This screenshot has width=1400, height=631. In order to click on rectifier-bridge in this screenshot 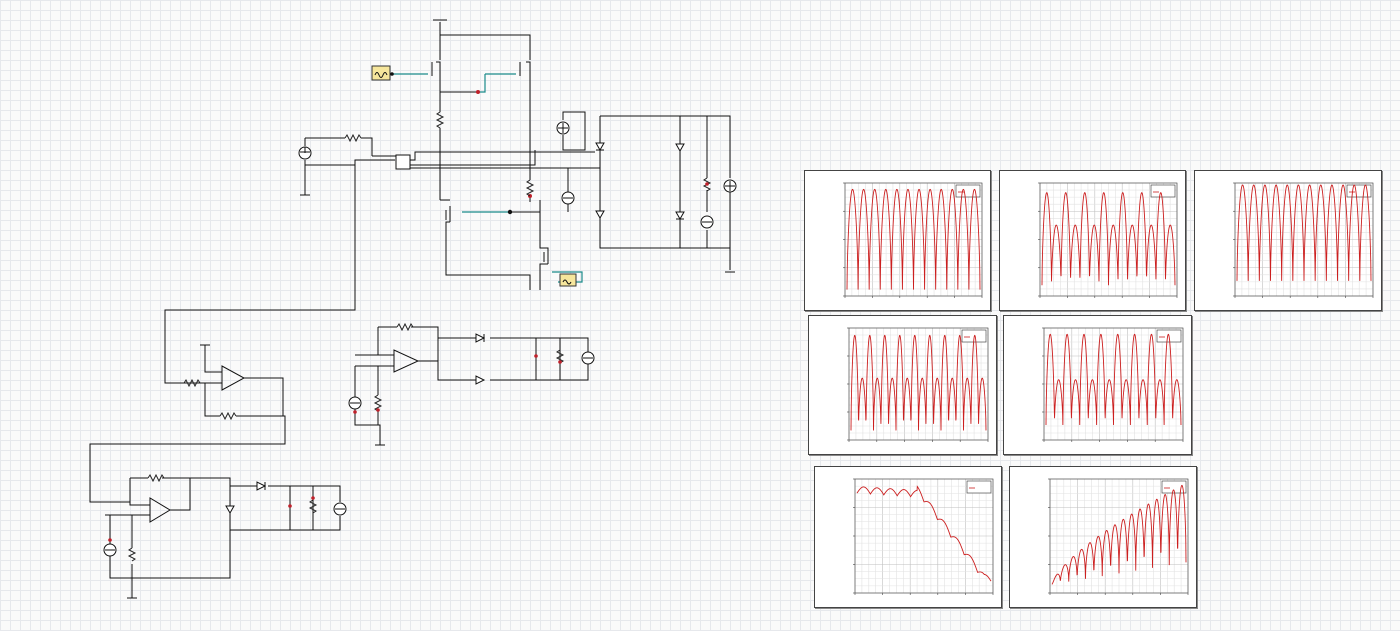, I will do `click(646, 192)`.